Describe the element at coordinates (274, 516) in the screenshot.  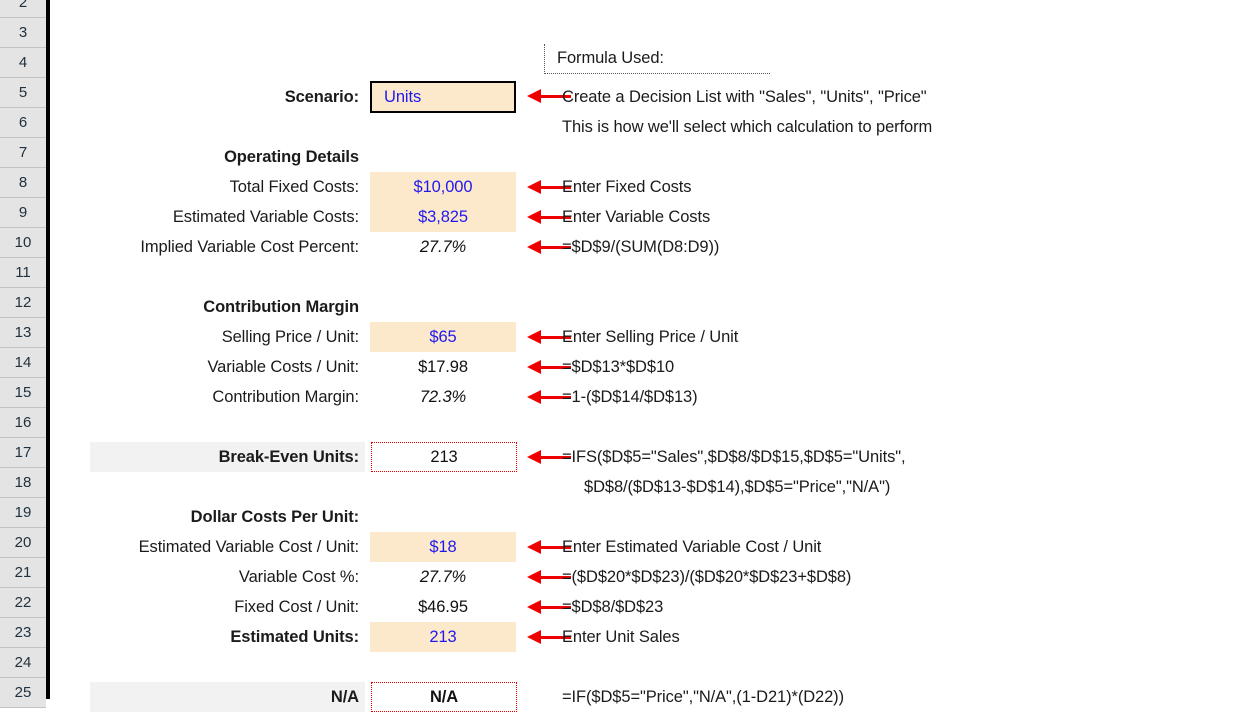
I see `heading-text: Dollar Costs Per Unit:` at that location.